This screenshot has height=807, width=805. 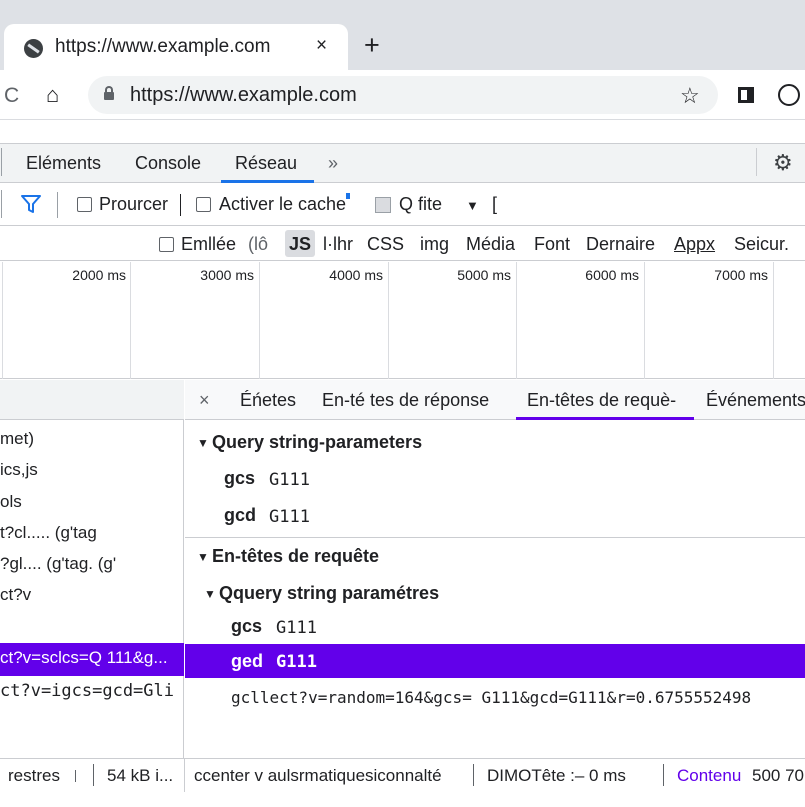 What do you see at coordinates (134, 204) in the screenshot?
I see `preserve-log-label: Prourcer` at bounding box center [134, 204].